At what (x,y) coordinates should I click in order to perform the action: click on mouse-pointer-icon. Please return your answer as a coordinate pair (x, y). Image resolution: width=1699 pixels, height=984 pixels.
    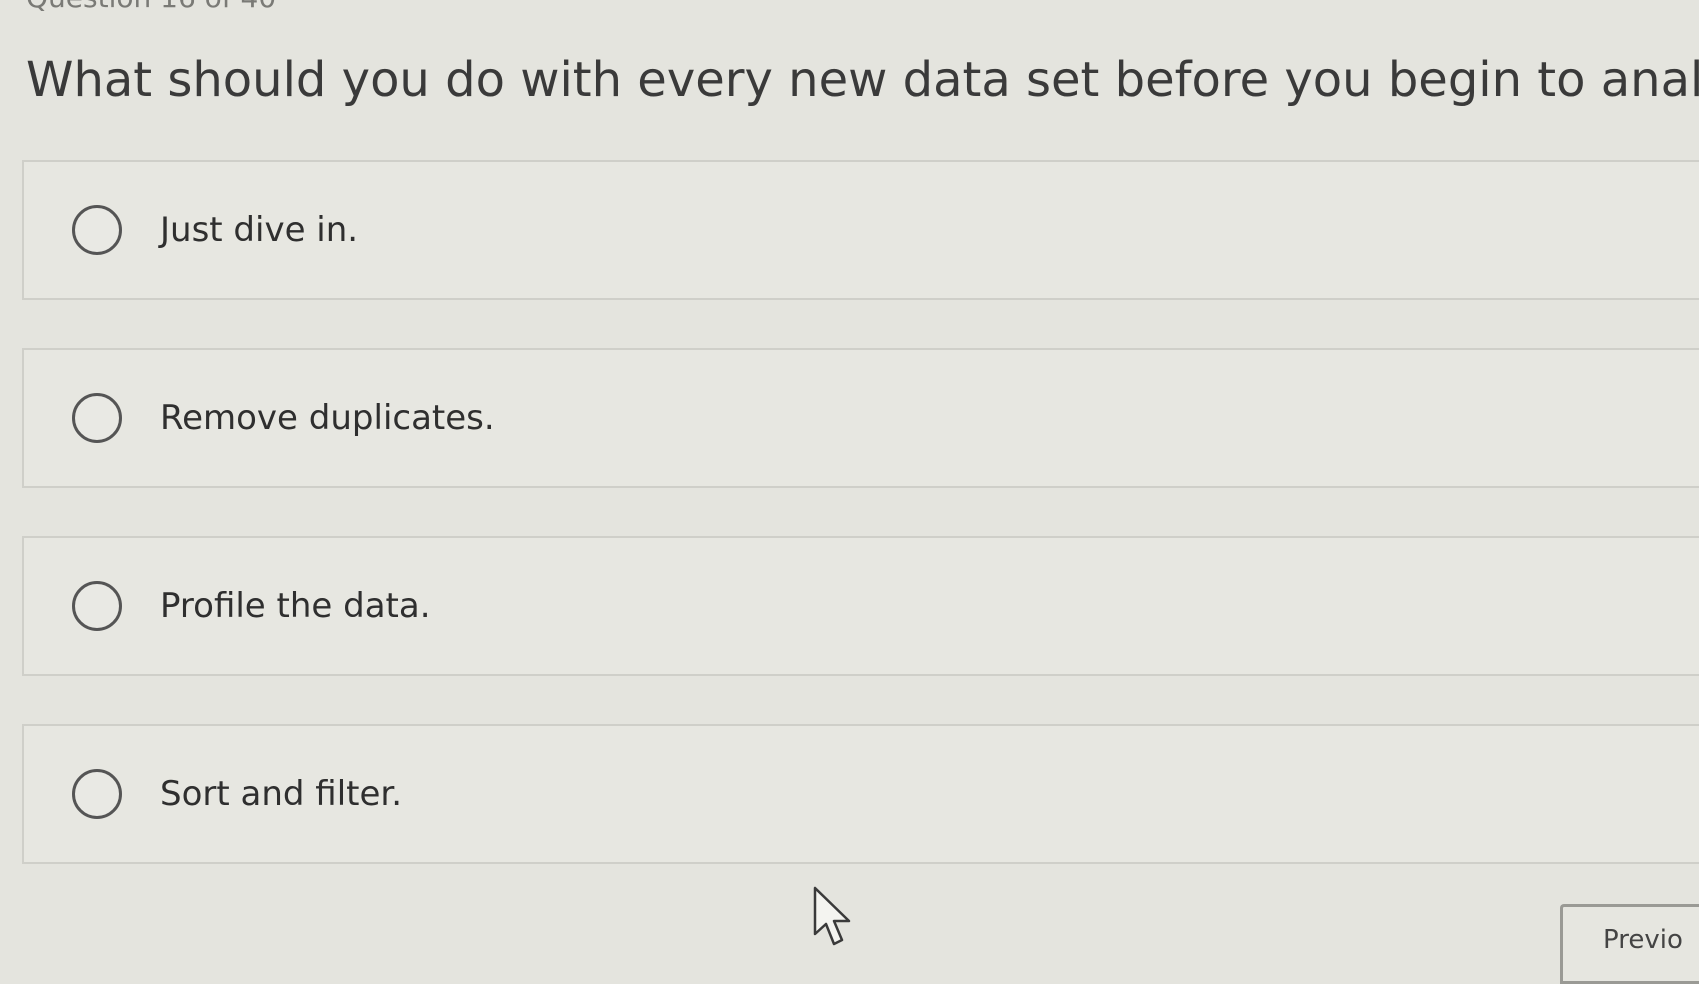
    Looking at the image, I should click on (832, 916).